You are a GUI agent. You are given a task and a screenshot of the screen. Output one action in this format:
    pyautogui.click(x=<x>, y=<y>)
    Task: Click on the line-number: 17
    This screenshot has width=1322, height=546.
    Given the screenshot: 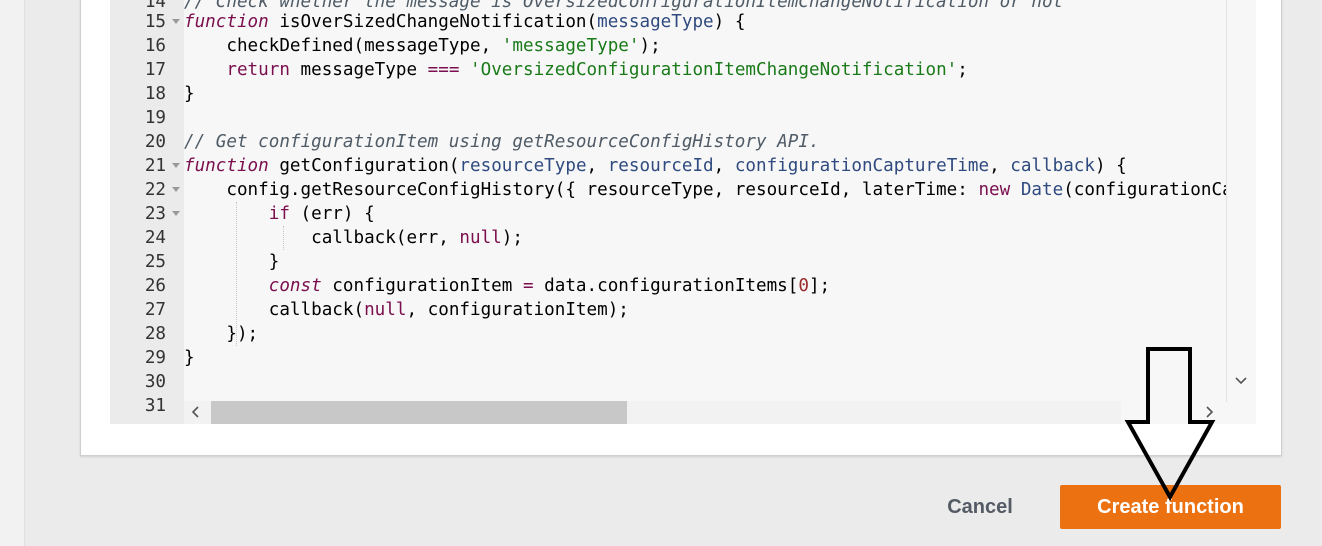 What is the action you would take?
    pyautogui.click(x=155, y=70)
    